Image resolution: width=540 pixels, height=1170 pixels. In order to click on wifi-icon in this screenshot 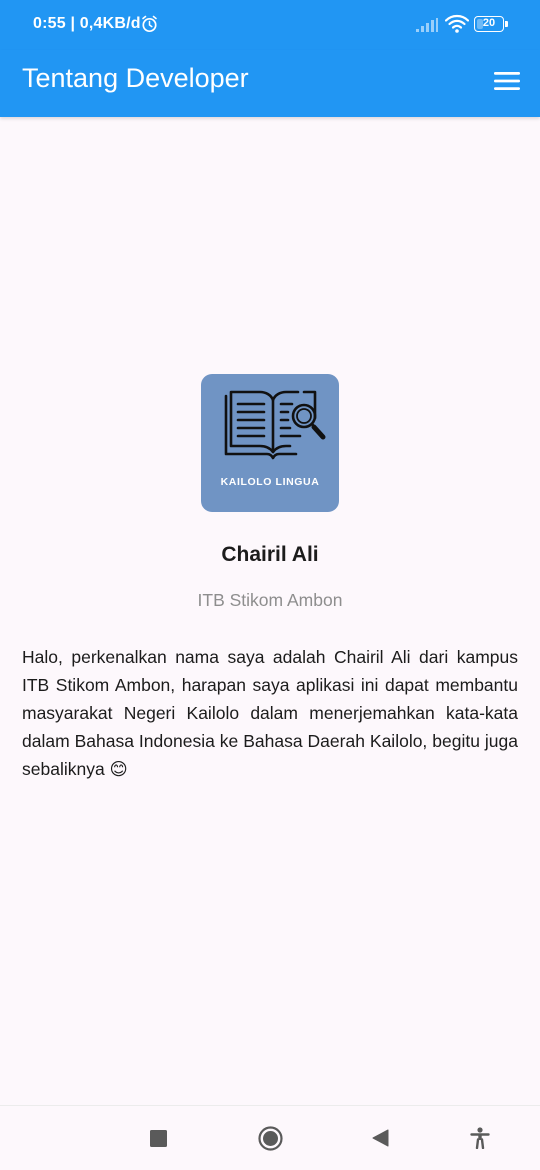, I will do `click(457, 23)`.